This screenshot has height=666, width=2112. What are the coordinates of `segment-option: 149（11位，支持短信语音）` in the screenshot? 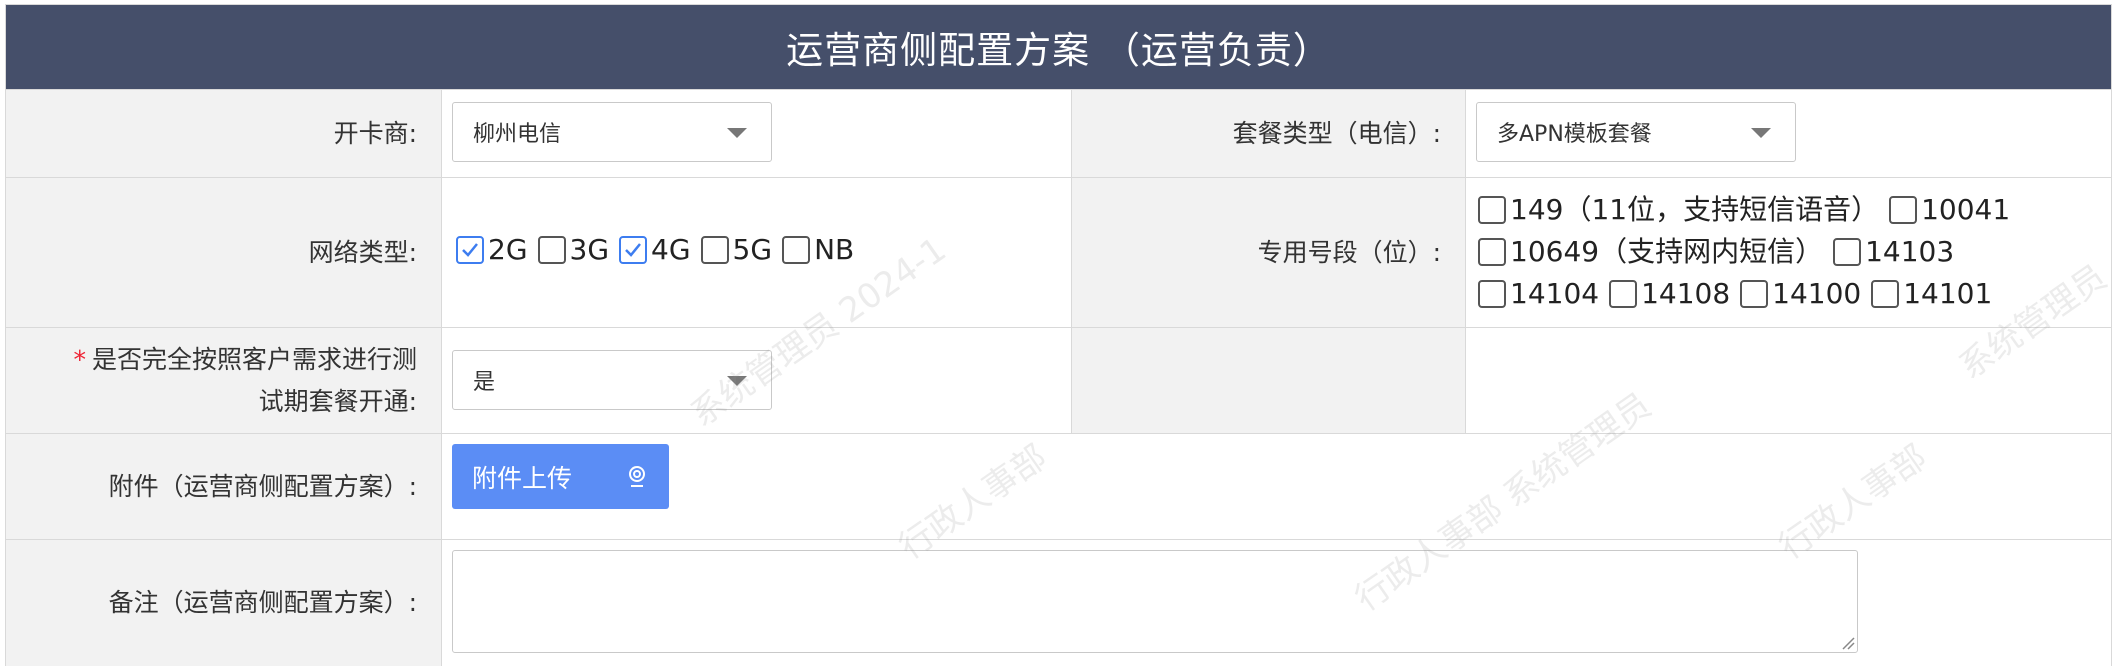 It's located at (1683, 209).